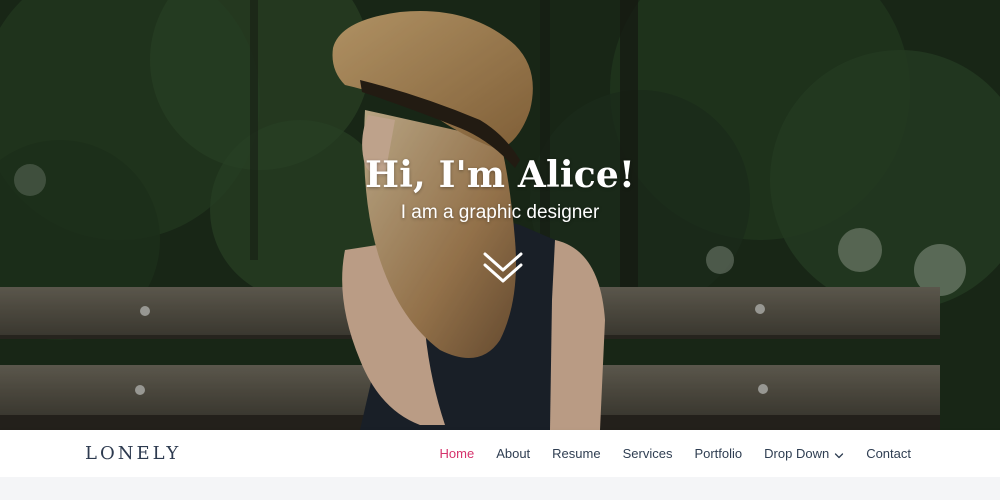  I want to click on chevron-double-down-icon, so click(503, 268).